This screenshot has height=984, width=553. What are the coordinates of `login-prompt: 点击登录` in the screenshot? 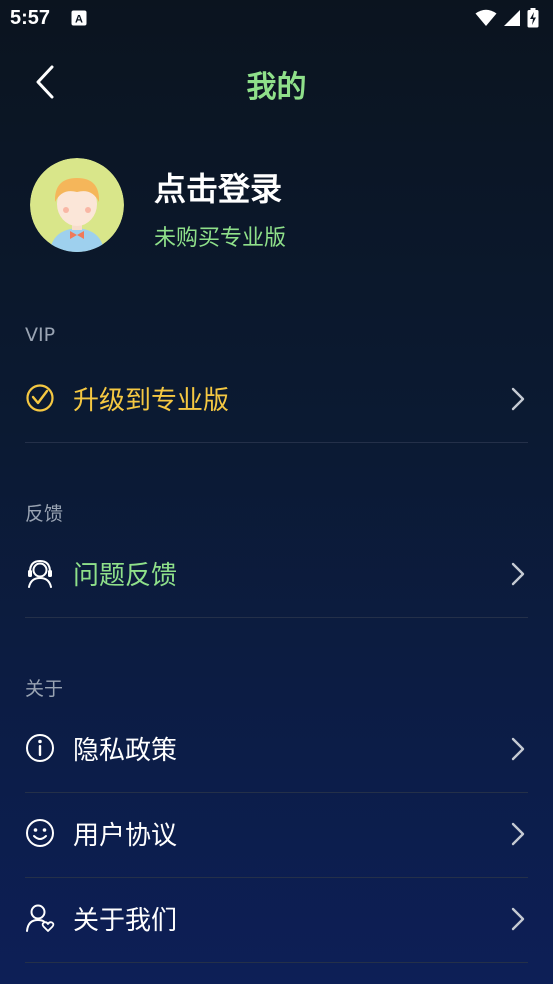 It's located at (218, 187).